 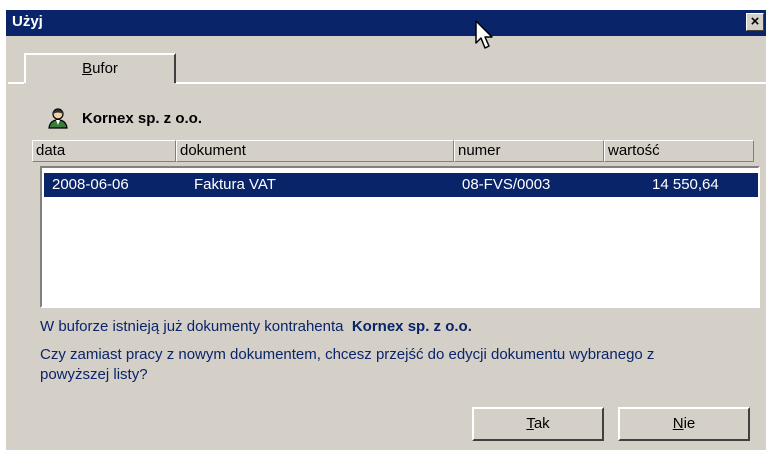 What do you see at coordinates (386, 23) in the screenshot?
I see `title-bar: Użyj ×` at bounding box center [386, 23].